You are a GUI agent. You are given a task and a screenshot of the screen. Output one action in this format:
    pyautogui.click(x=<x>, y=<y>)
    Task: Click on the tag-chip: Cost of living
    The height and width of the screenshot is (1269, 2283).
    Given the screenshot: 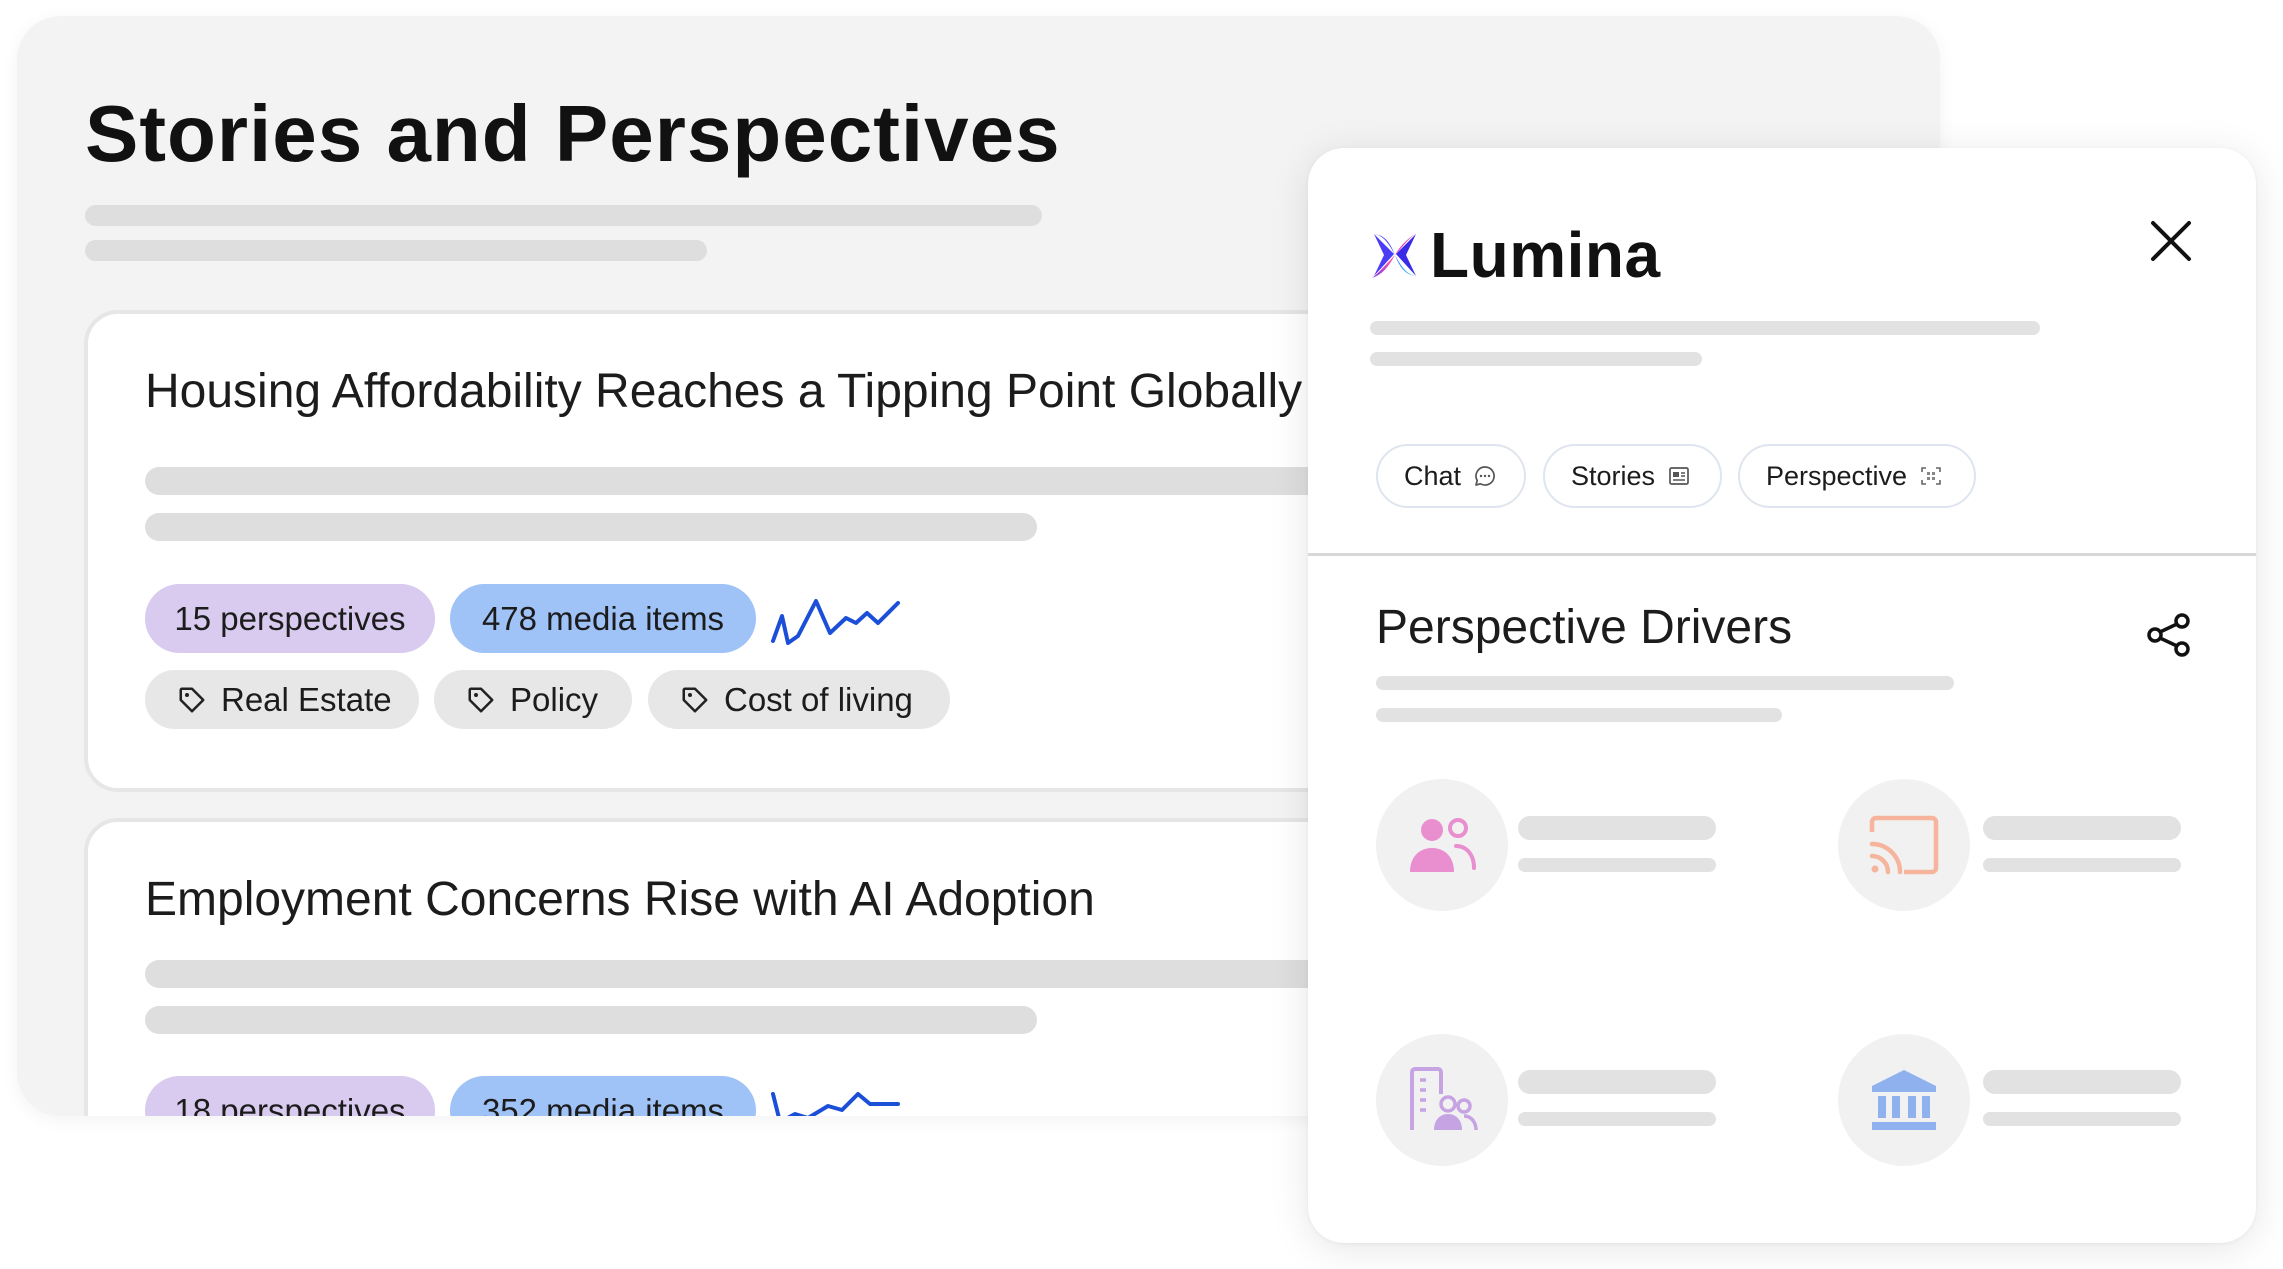 What is the action you would take?
    pyautogui.click(x=799, y=699)
    